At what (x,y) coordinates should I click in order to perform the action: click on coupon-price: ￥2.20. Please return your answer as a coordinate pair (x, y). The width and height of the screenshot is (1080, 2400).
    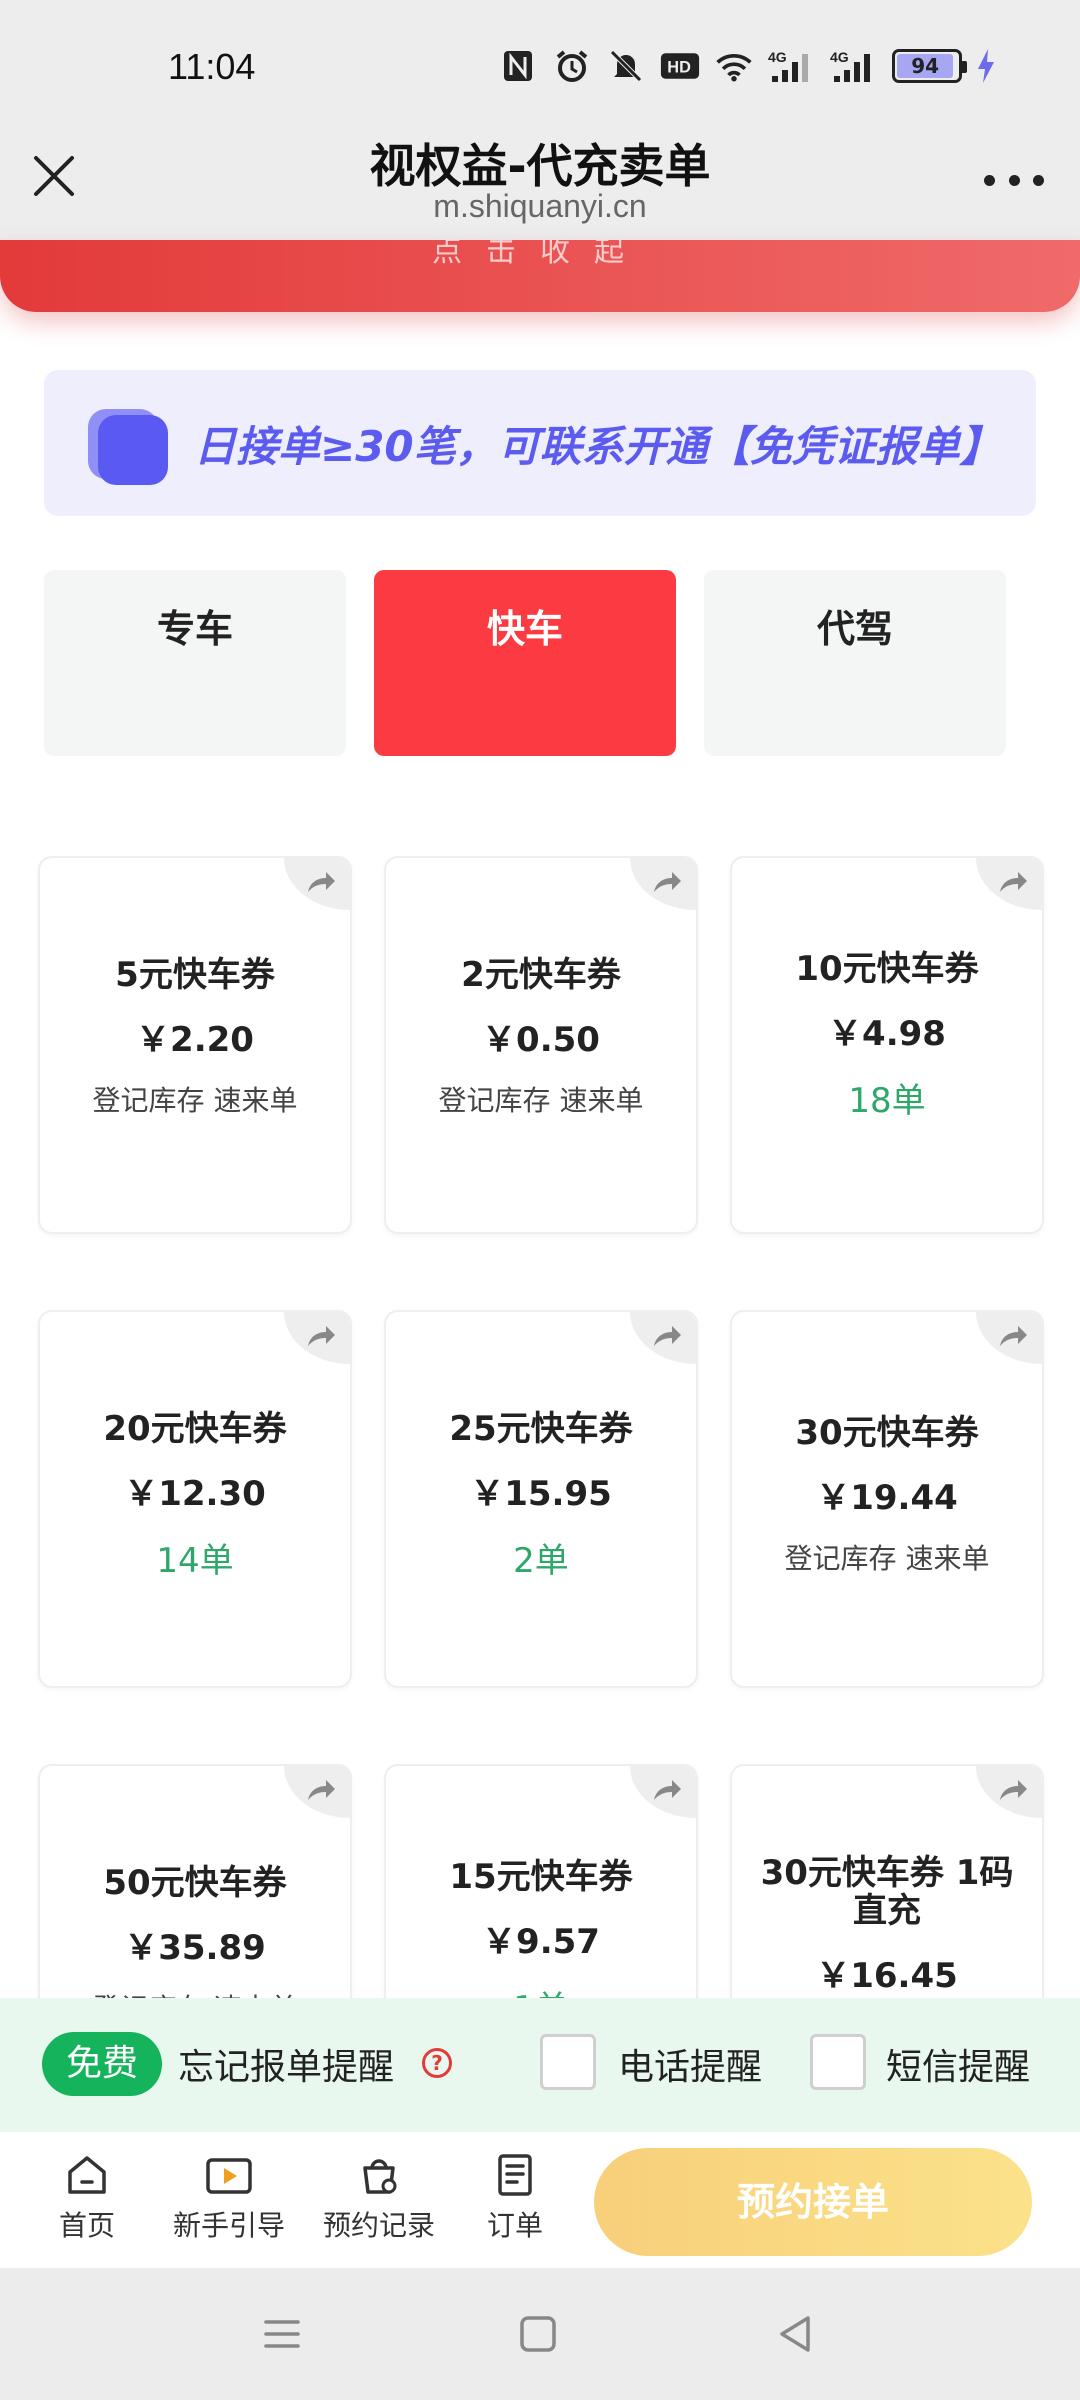
    Looking at the image, I should click on (195, 1040).